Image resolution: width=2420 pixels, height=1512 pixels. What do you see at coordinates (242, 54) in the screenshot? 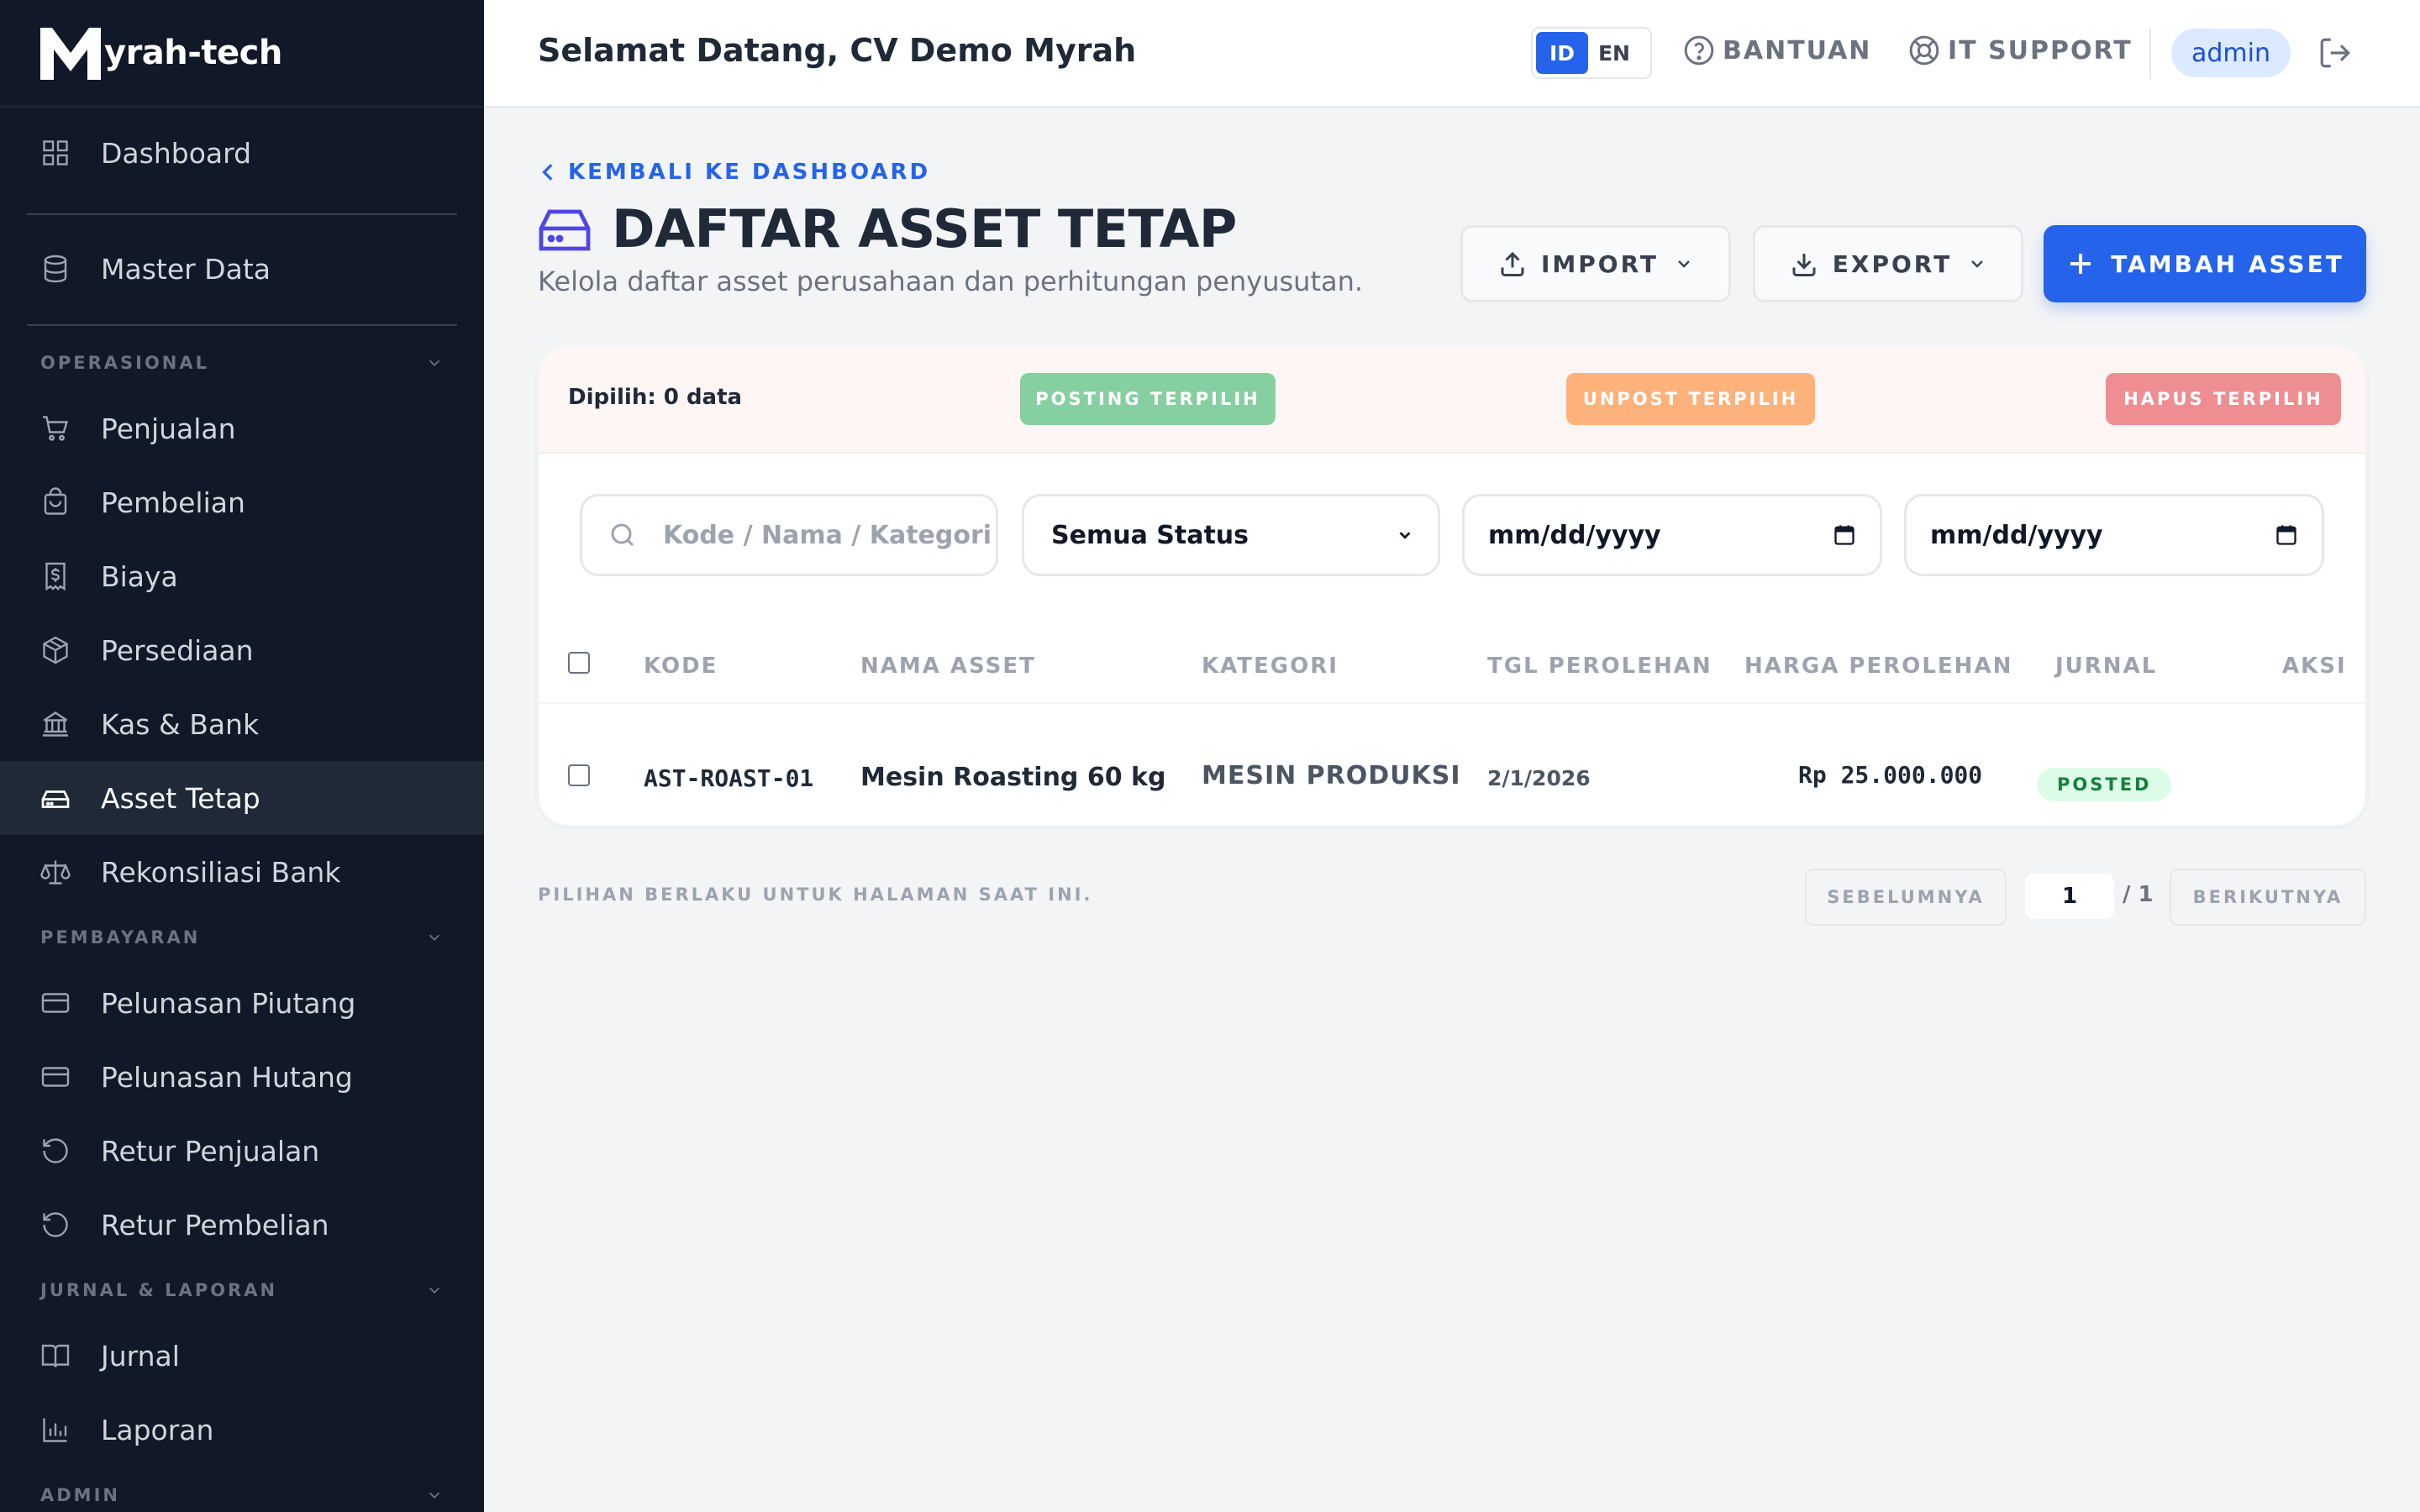
I see `brand-logo: yrah-tech` at bounding box center [242, 54].